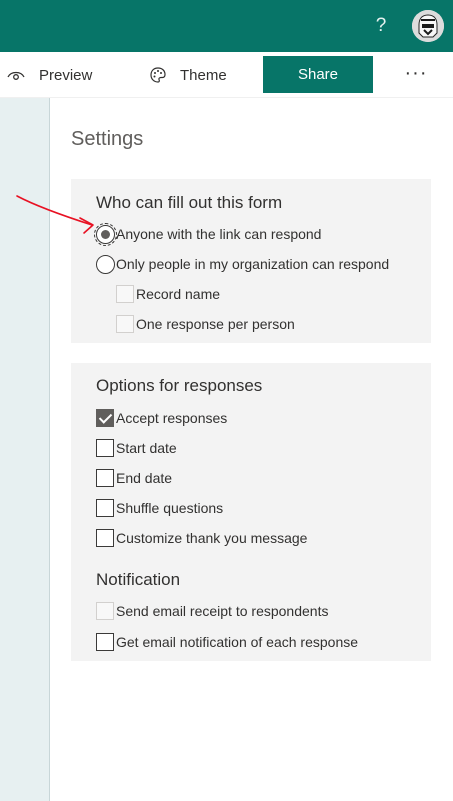 Image resolution: width=453 pixels, height=801 pixels. What do you see at coordinates (125, 324) in the screenshot?
I see `checkbox-one-response-box` at bounding box center [125, 324].